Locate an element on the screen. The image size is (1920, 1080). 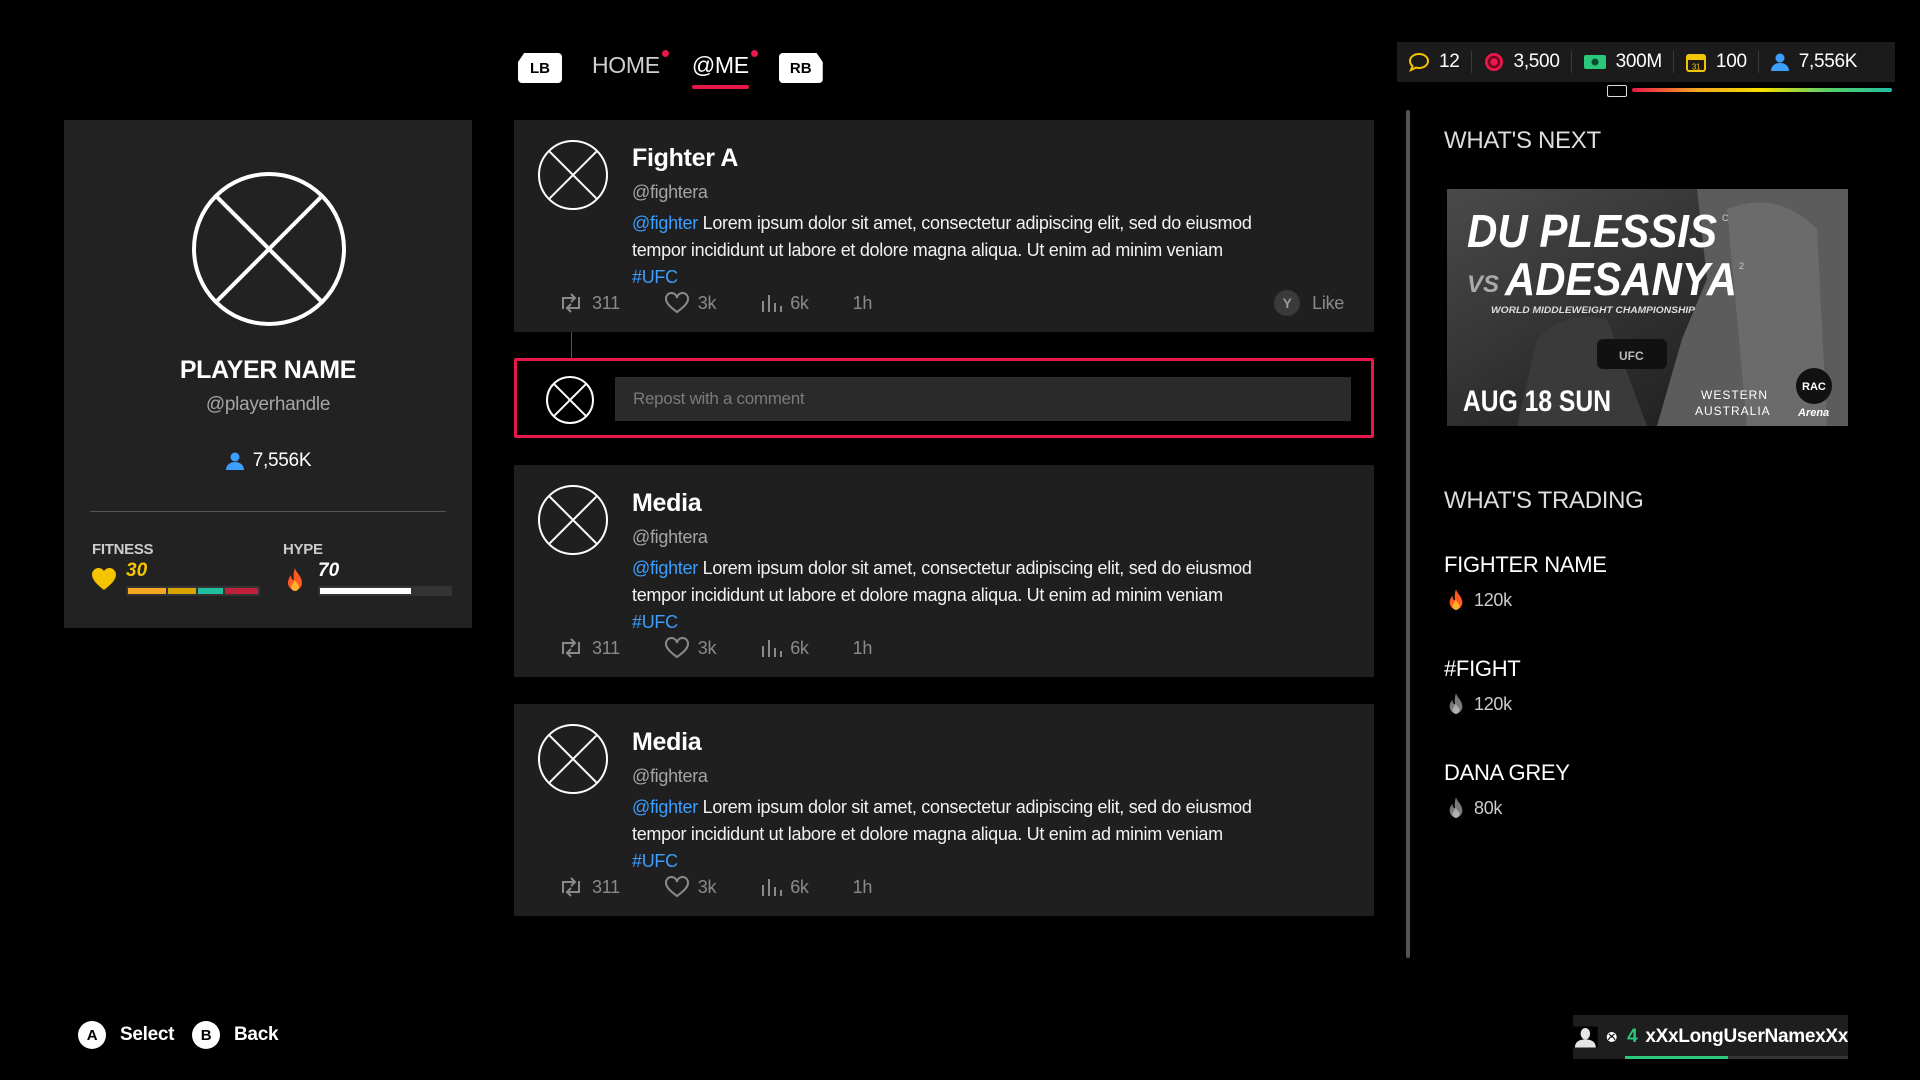
xp-progress-bar is located at coordinates (1762, 90).